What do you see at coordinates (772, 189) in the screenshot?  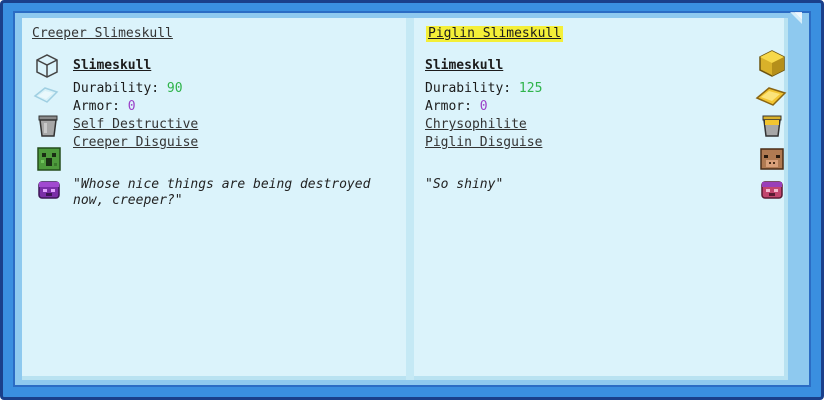 I see `pink-head-icon` at bounding box center [772, 189].